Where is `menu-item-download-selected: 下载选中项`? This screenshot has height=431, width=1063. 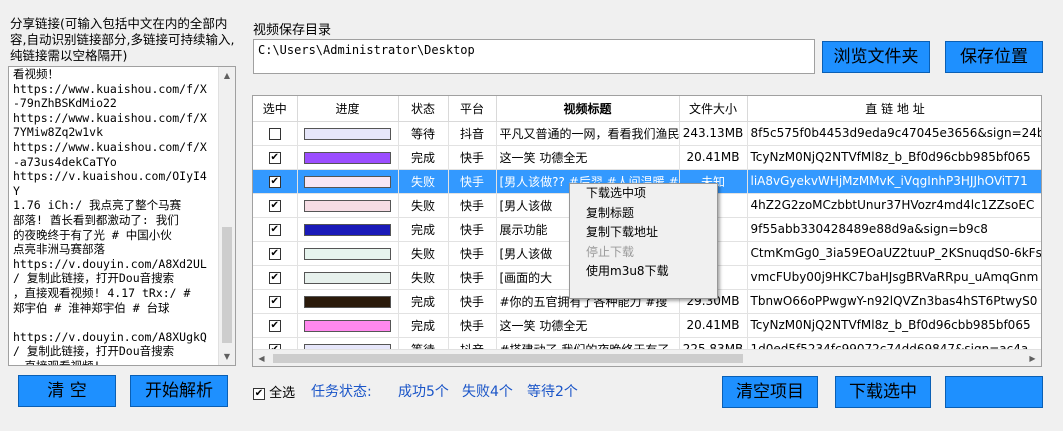 menu-item-download-selected: 下载选中项 is located at coordinates (643, 194).